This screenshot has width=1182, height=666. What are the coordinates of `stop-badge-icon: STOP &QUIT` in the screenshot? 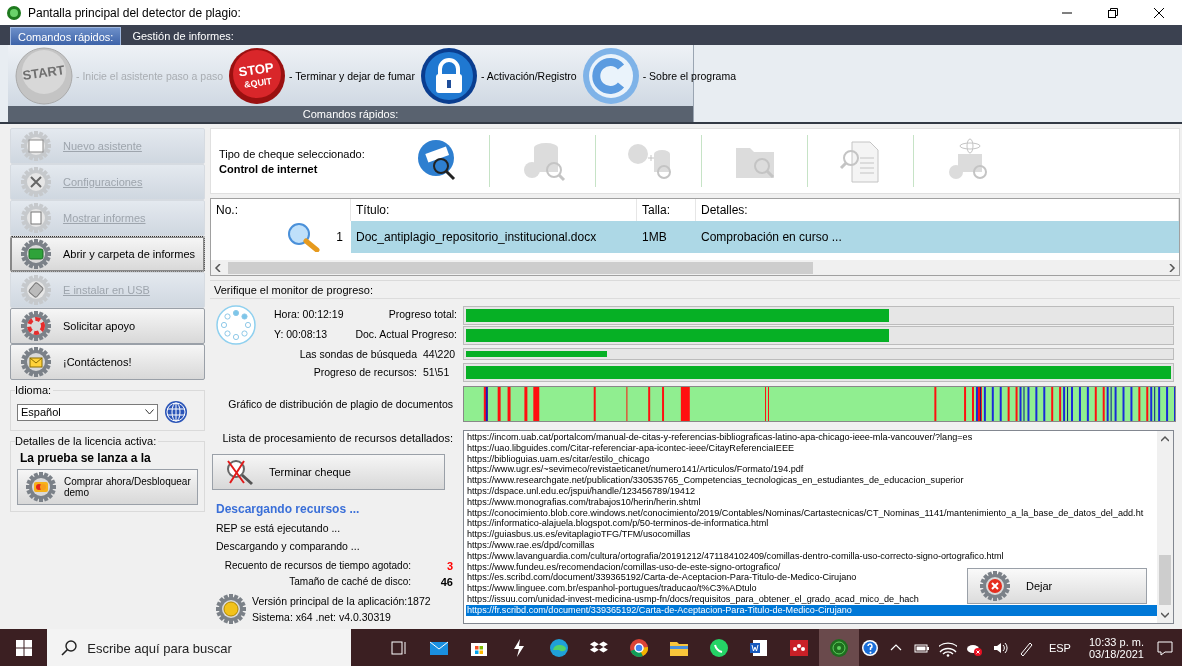 It's located at (257, 75).